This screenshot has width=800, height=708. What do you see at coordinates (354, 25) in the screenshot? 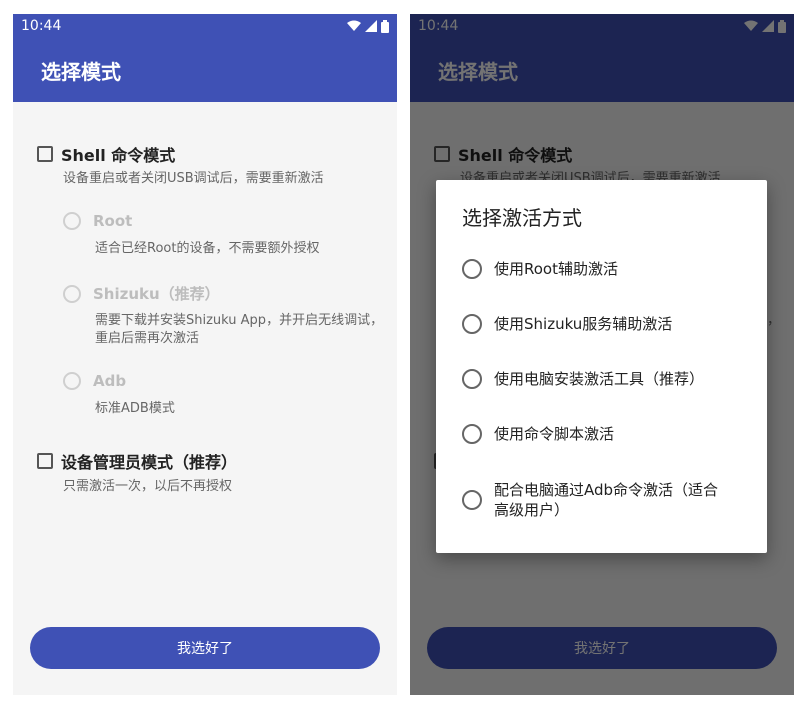
I see `wifi-icon` at bounding box center [354, 25].